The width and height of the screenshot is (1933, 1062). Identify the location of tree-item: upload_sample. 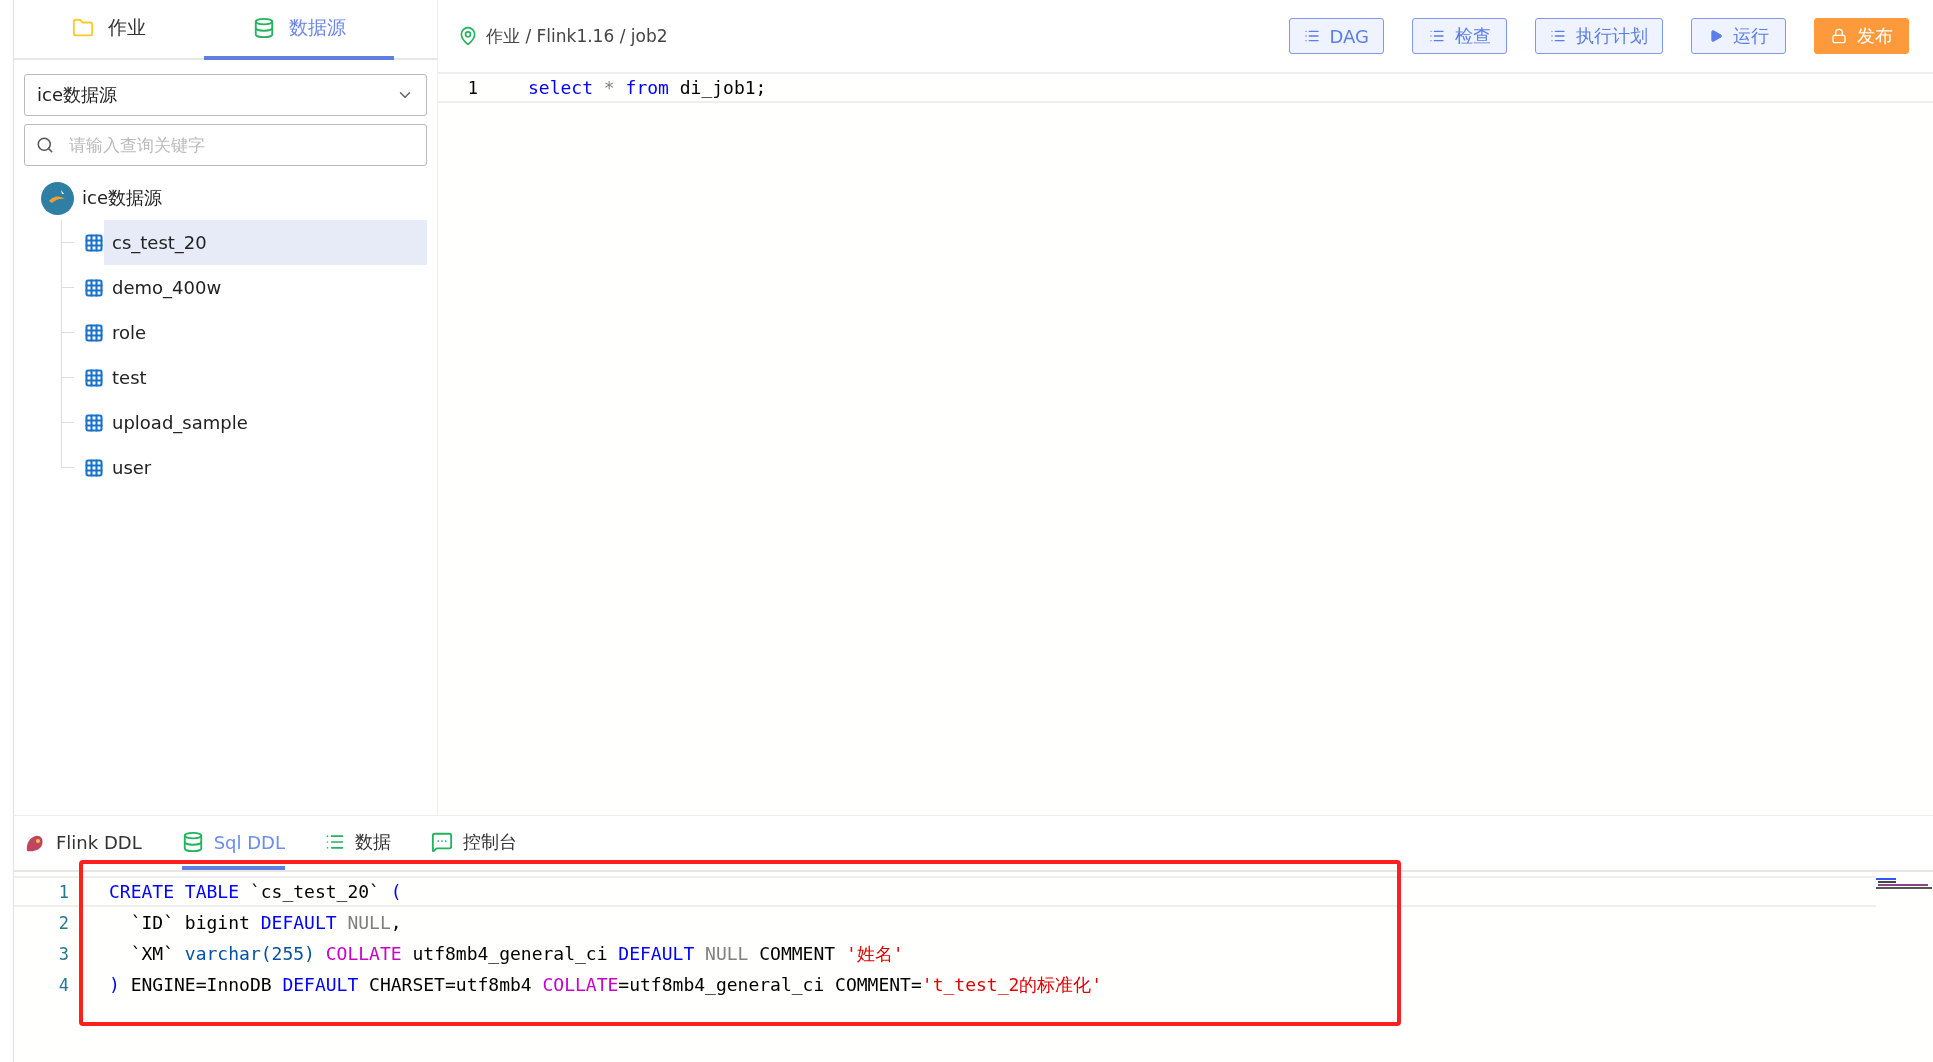
(265, 422).